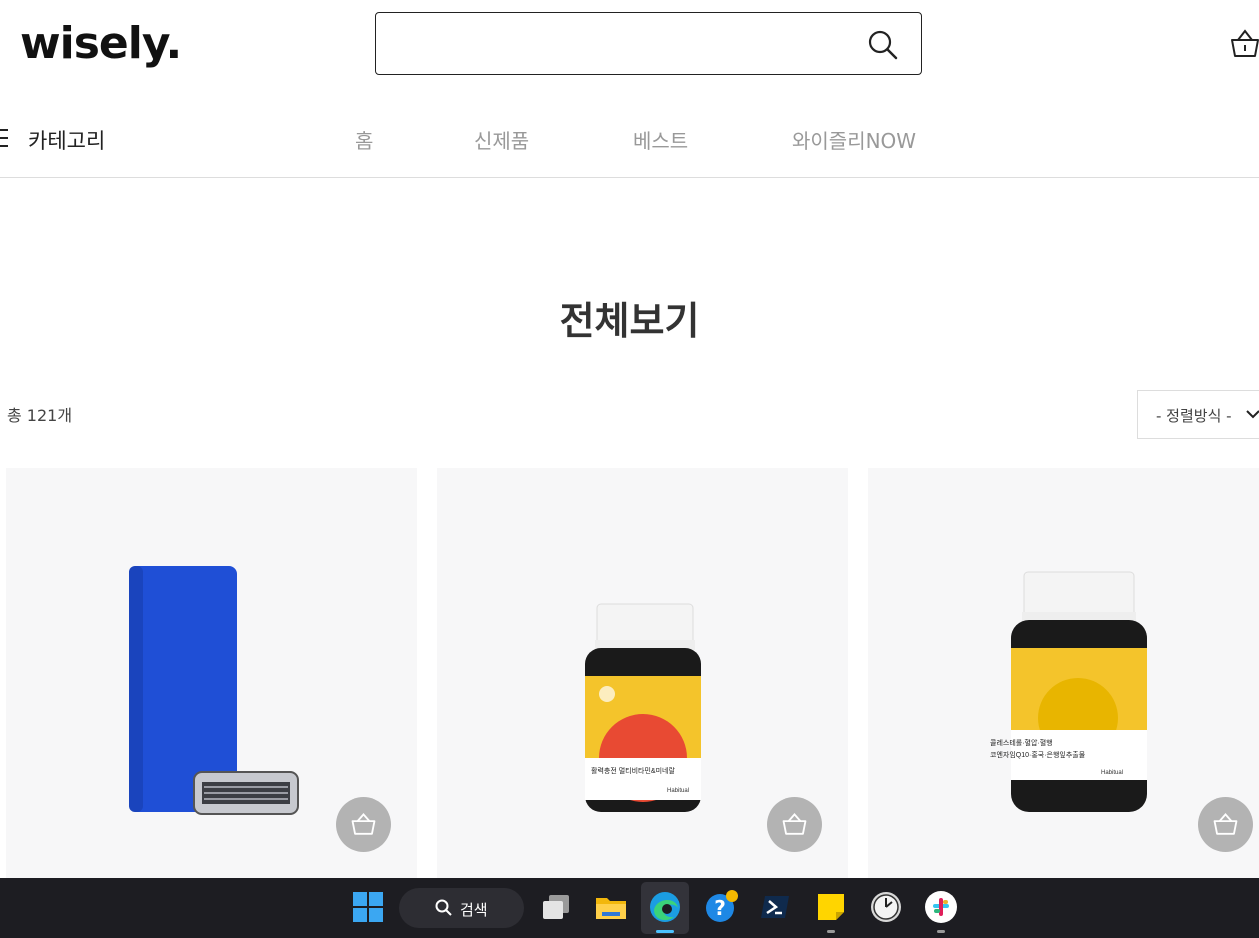 This screenshot has width=1259, height=938. I want to click on search-box, so click(648, 43).